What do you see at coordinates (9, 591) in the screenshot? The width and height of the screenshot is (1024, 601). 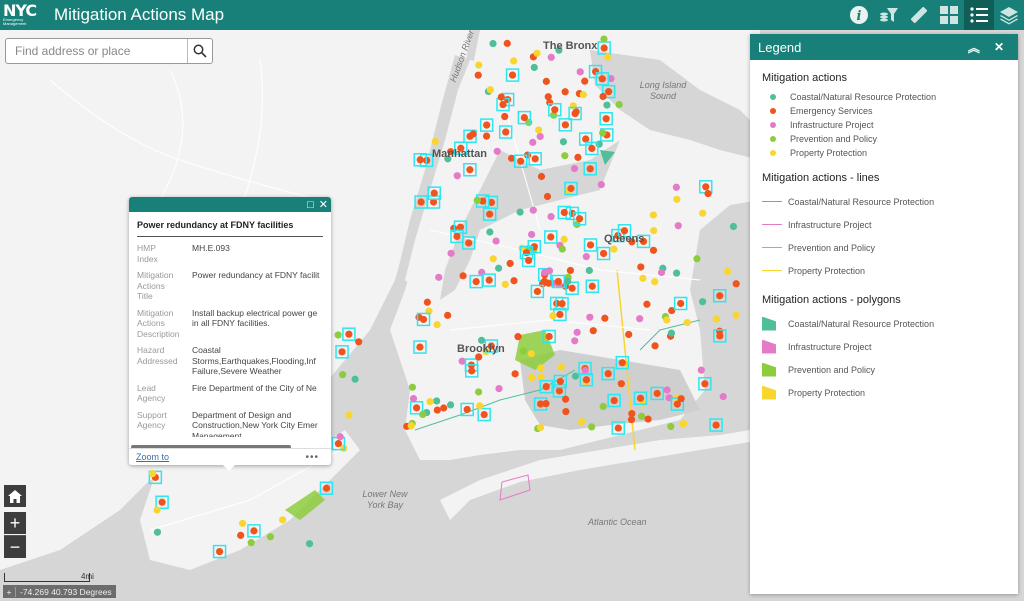 I see `coordinate-mode-button: +` at bounding box center [9, 591].